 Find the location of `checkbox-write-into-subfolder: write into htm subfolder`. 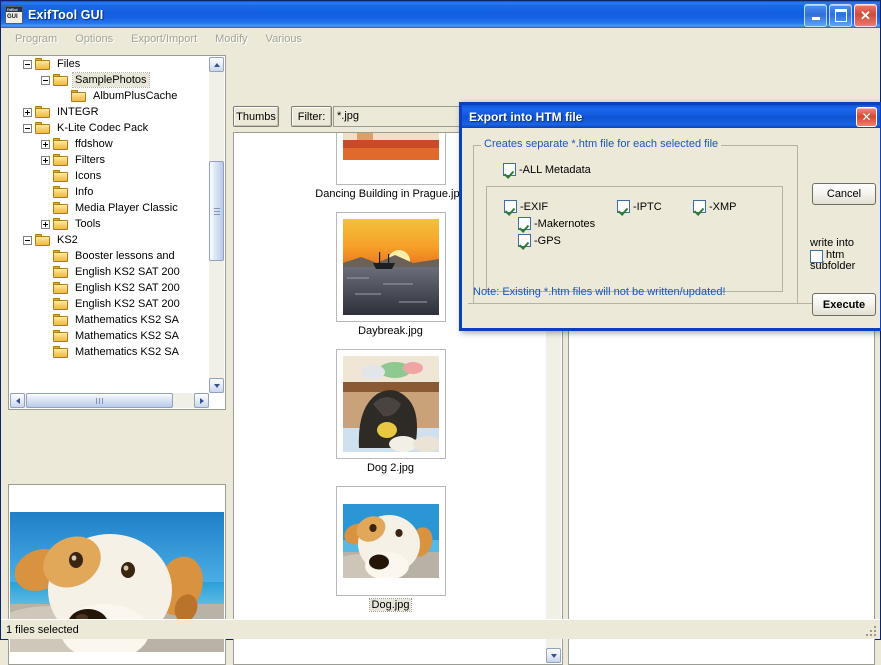

checkbox-write-into-subfolder: write into htm subfolder is located at coordinates (845, 255).